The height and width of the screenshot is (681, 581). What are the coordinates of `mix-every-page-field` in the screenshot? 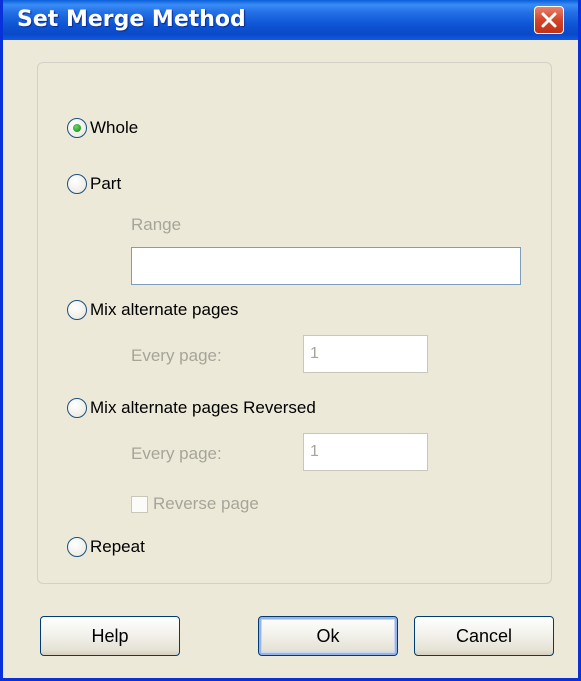 It's located at (365, 354).